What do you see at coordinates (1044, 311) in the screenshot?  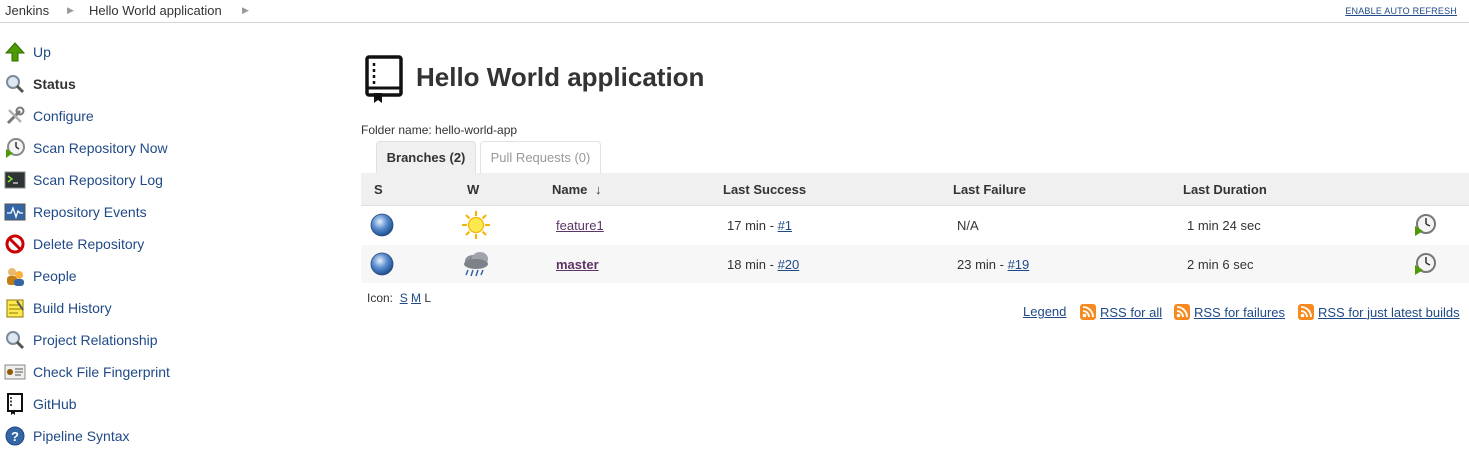 I see `legend-link: Legend` at bounding box center [1044, 311].